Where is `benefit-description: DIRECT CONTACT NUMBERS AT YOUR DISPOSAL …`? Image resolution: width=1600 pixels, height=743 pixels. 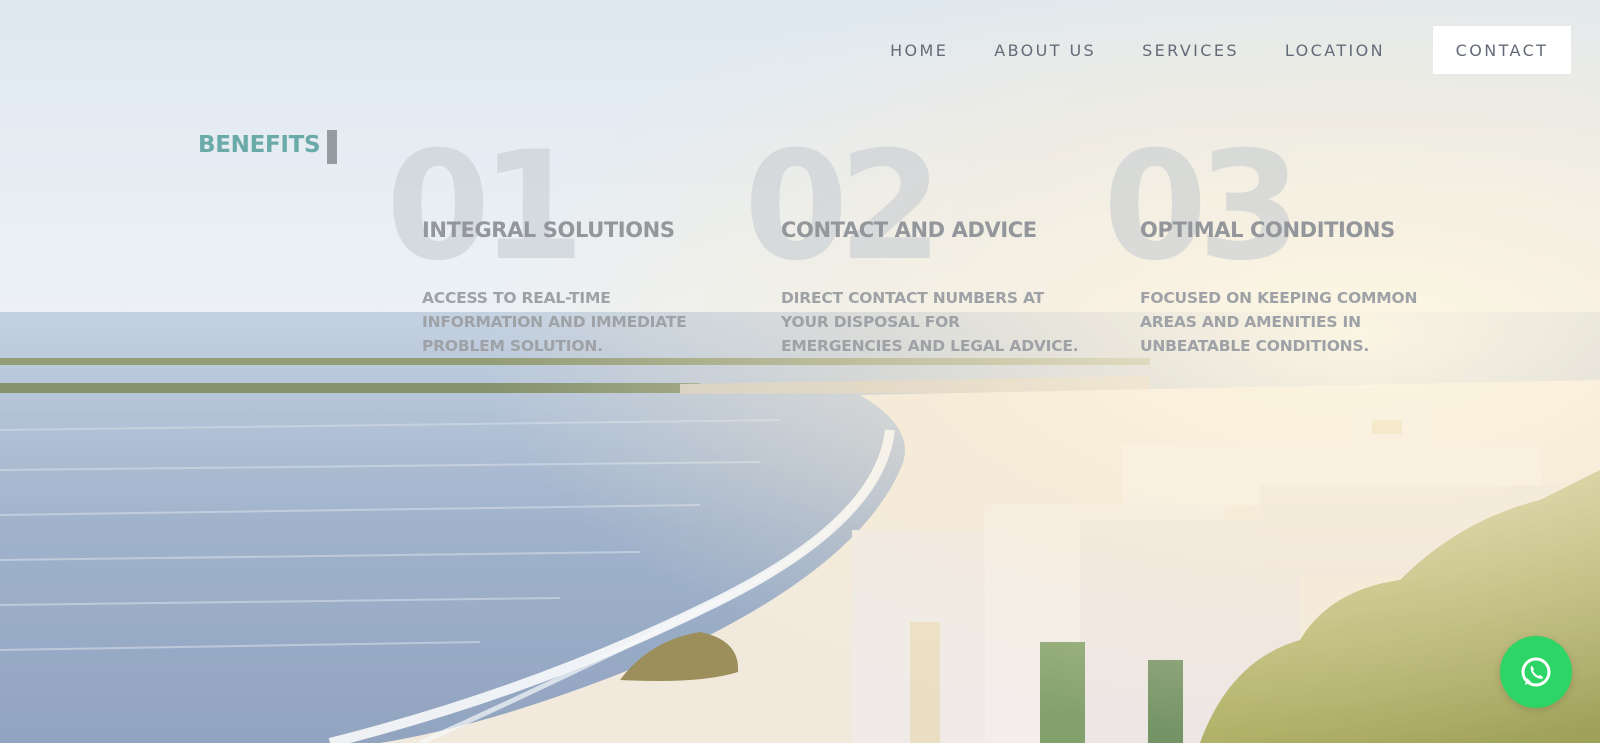 benefit-description: DIRECT CONTACT NUMBERS AT YOUR DISPOSAL … is located at coordinates (930, 322).